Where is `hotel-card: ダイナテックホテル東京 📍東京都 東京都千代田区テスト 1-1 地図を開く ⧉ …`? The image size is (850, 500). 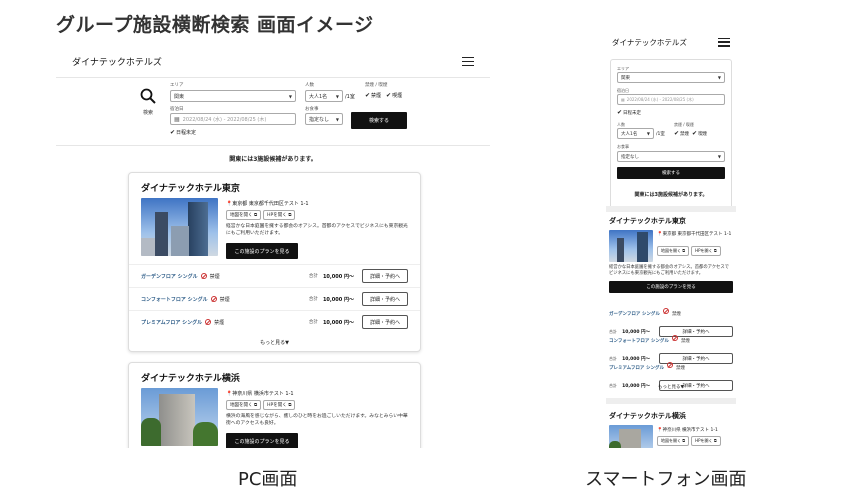
hotel-card: ダイナテックホテル東京 📍東京都 東京都千代田区テスト 1-1 地図を開く ⧉ … is located at coordinates (274, 262).